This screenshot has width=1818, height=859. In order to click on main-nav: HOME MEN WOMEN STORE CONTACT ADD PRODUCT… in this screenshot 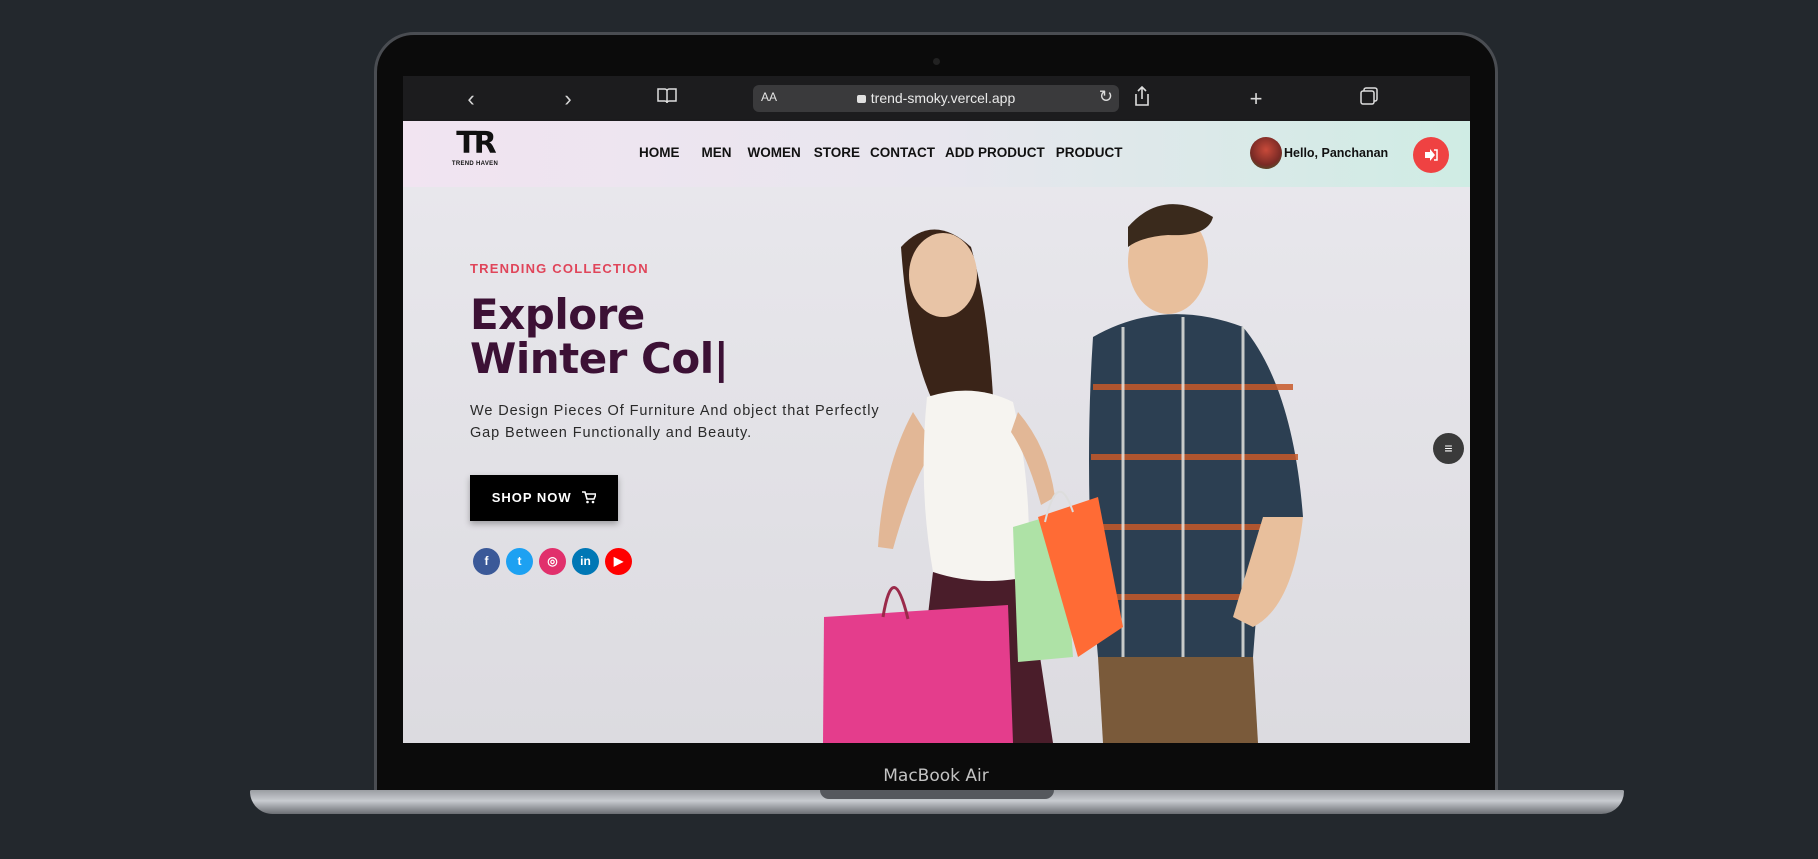, I will do `click(887, 152)`.